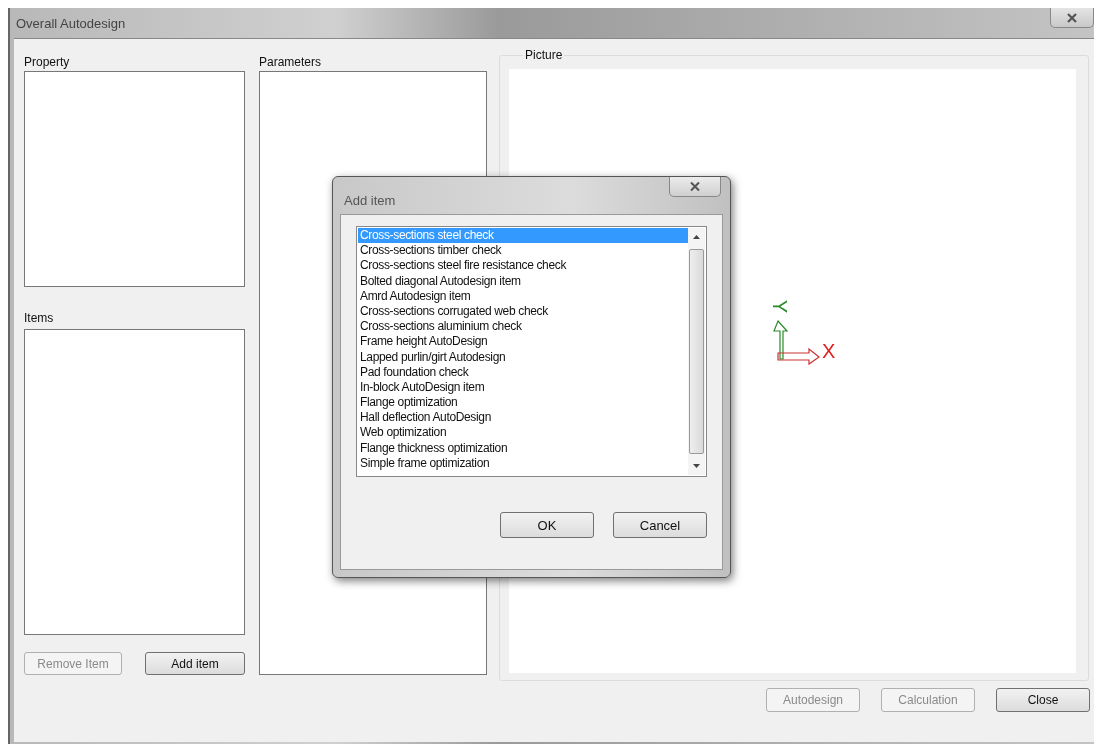 The width and height of the screenshot is (1094, 744). I want to click on item-button: Add item, so click(195, 663).